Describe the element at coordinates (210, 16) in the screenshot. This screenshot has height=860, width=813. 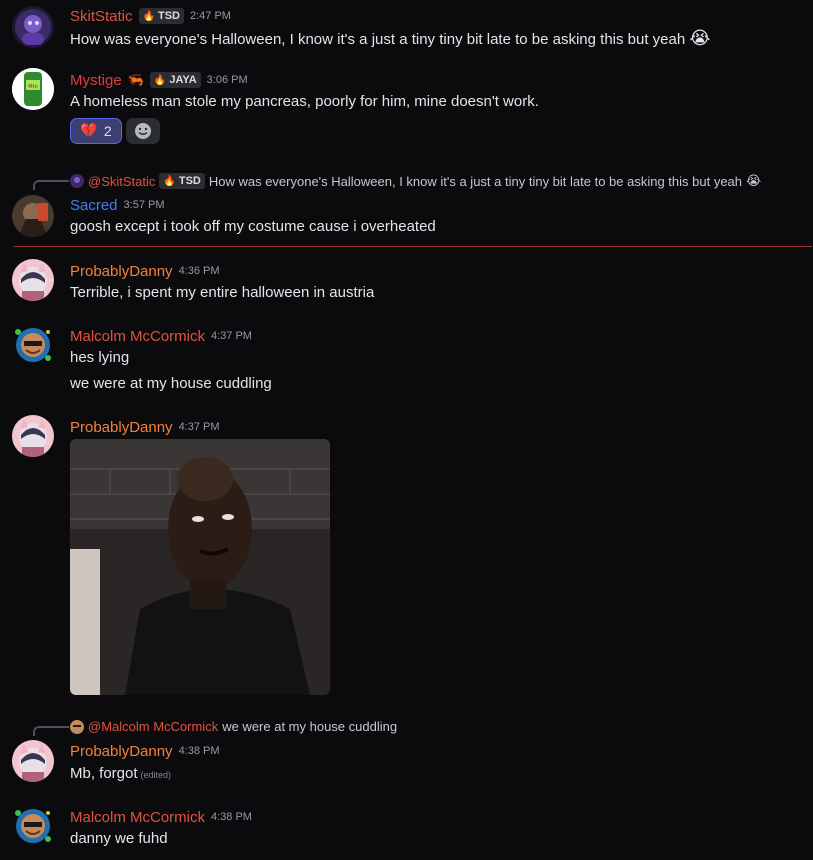
I see `timestamp: 2:47 PM` at that location.